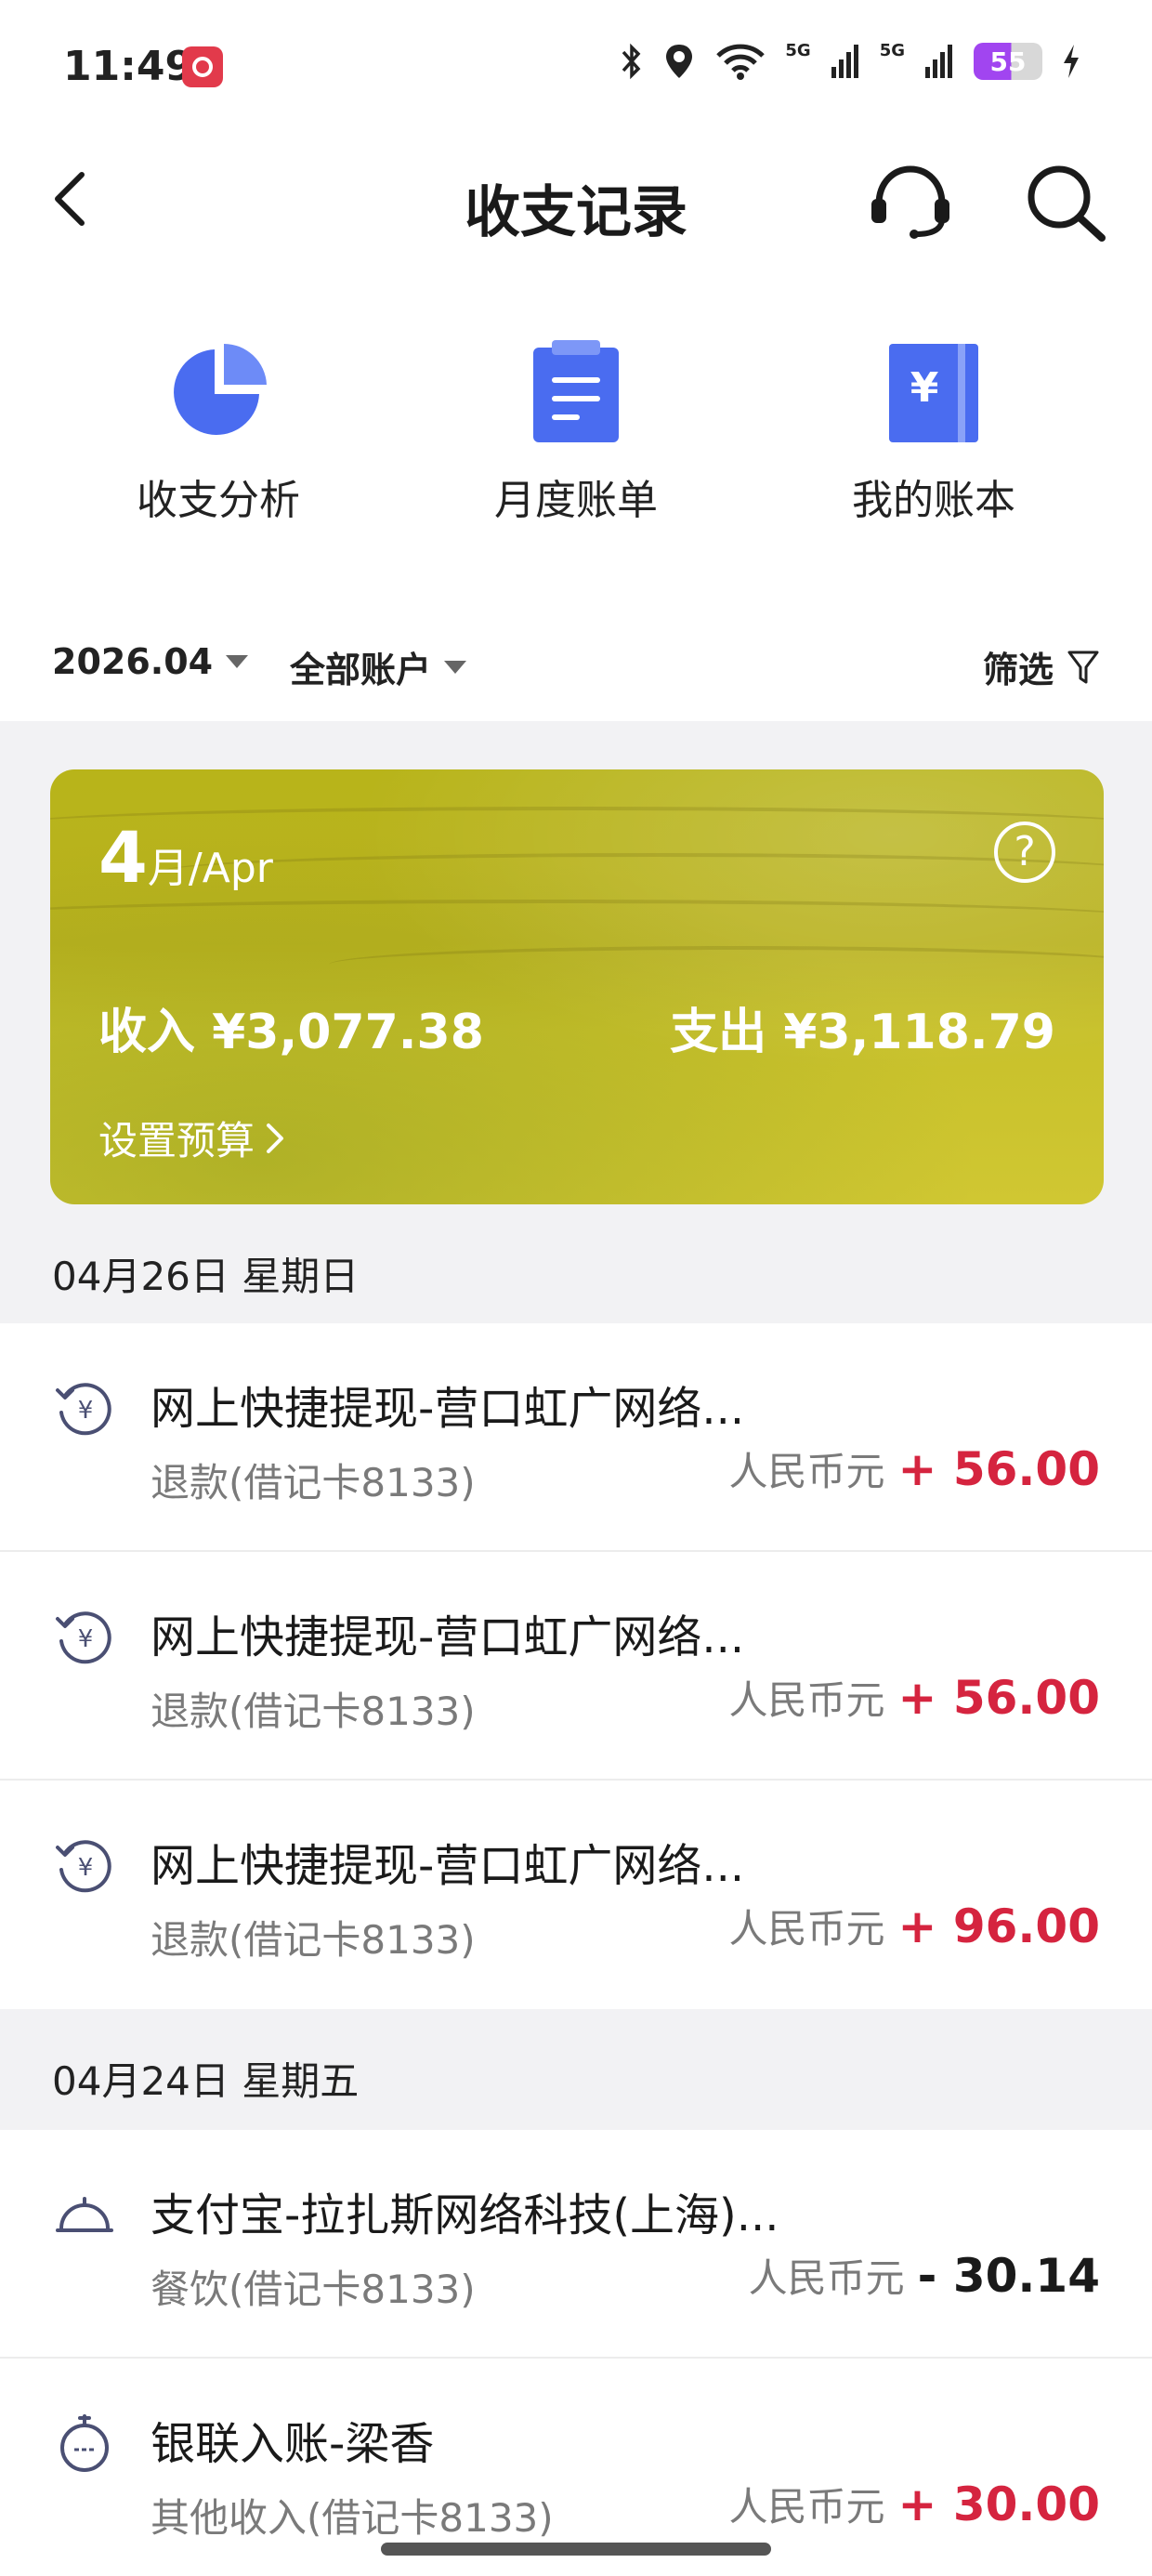  What do you see at coordinates (798, 50) in the screenshot?
I see `signal-type-1: 5G` at bounding box center [798, 50].